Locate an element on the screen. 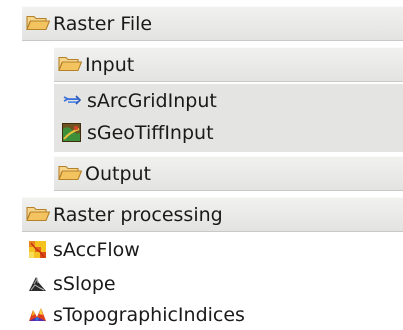 The image size is (403, 330). drawer-input: Input is located at coordinates (228, 64).